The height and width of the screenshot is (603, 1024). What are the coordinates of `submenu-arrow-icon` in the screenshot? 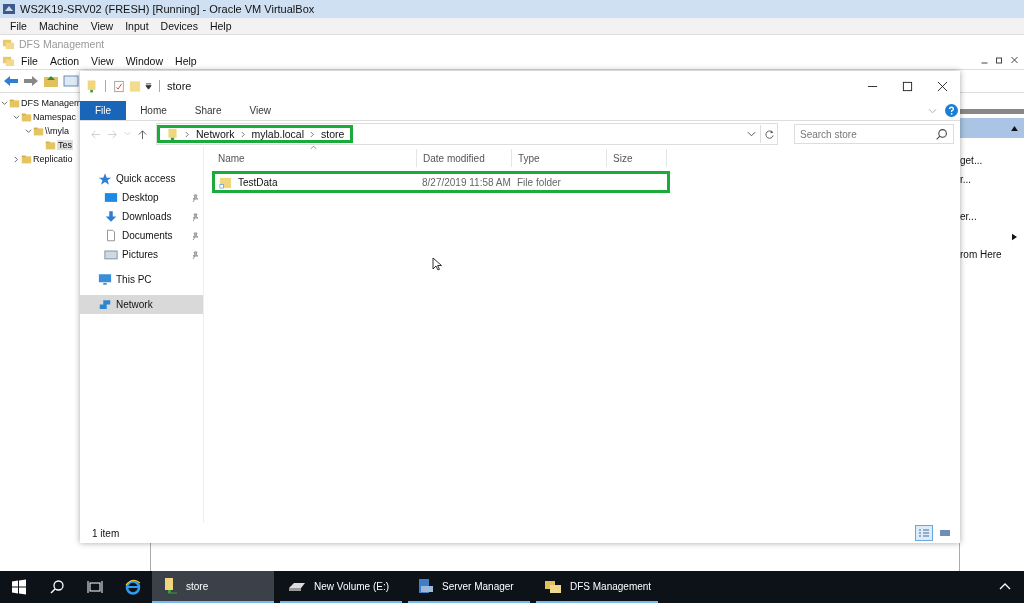 It's located at (1014, 237).